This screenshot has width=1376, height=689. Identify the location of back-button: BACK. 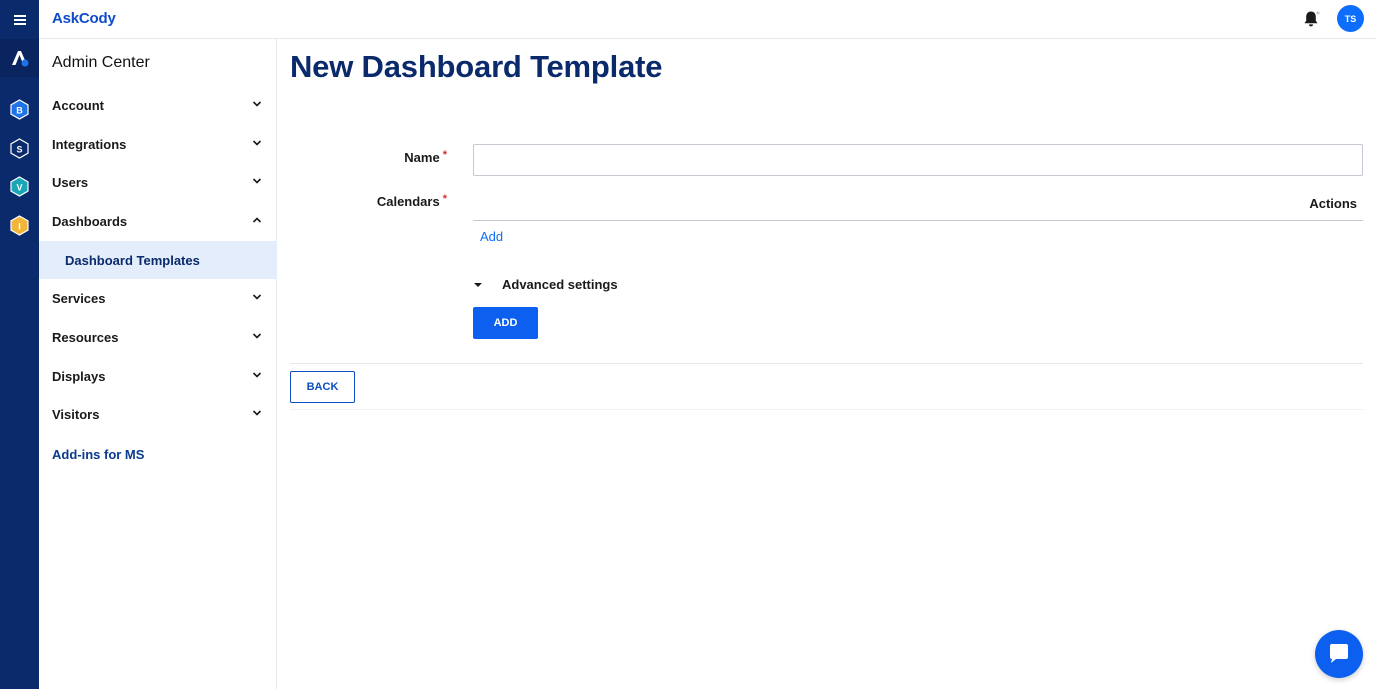
(322, 387).